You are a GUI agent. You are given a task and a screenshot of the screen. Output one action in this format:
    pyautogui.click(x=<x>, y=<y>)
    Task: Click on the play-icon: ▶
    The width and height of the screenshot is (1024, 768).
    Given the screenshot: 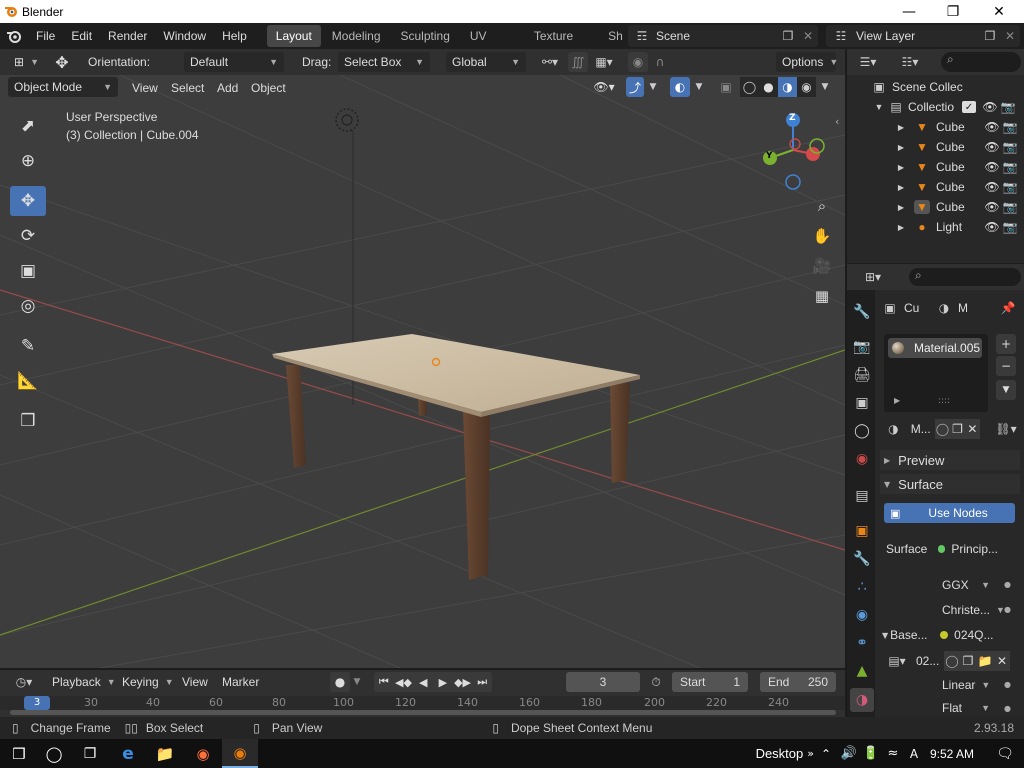 What is the action you would take?
    pyautogui.click(x=443, y=682)
    